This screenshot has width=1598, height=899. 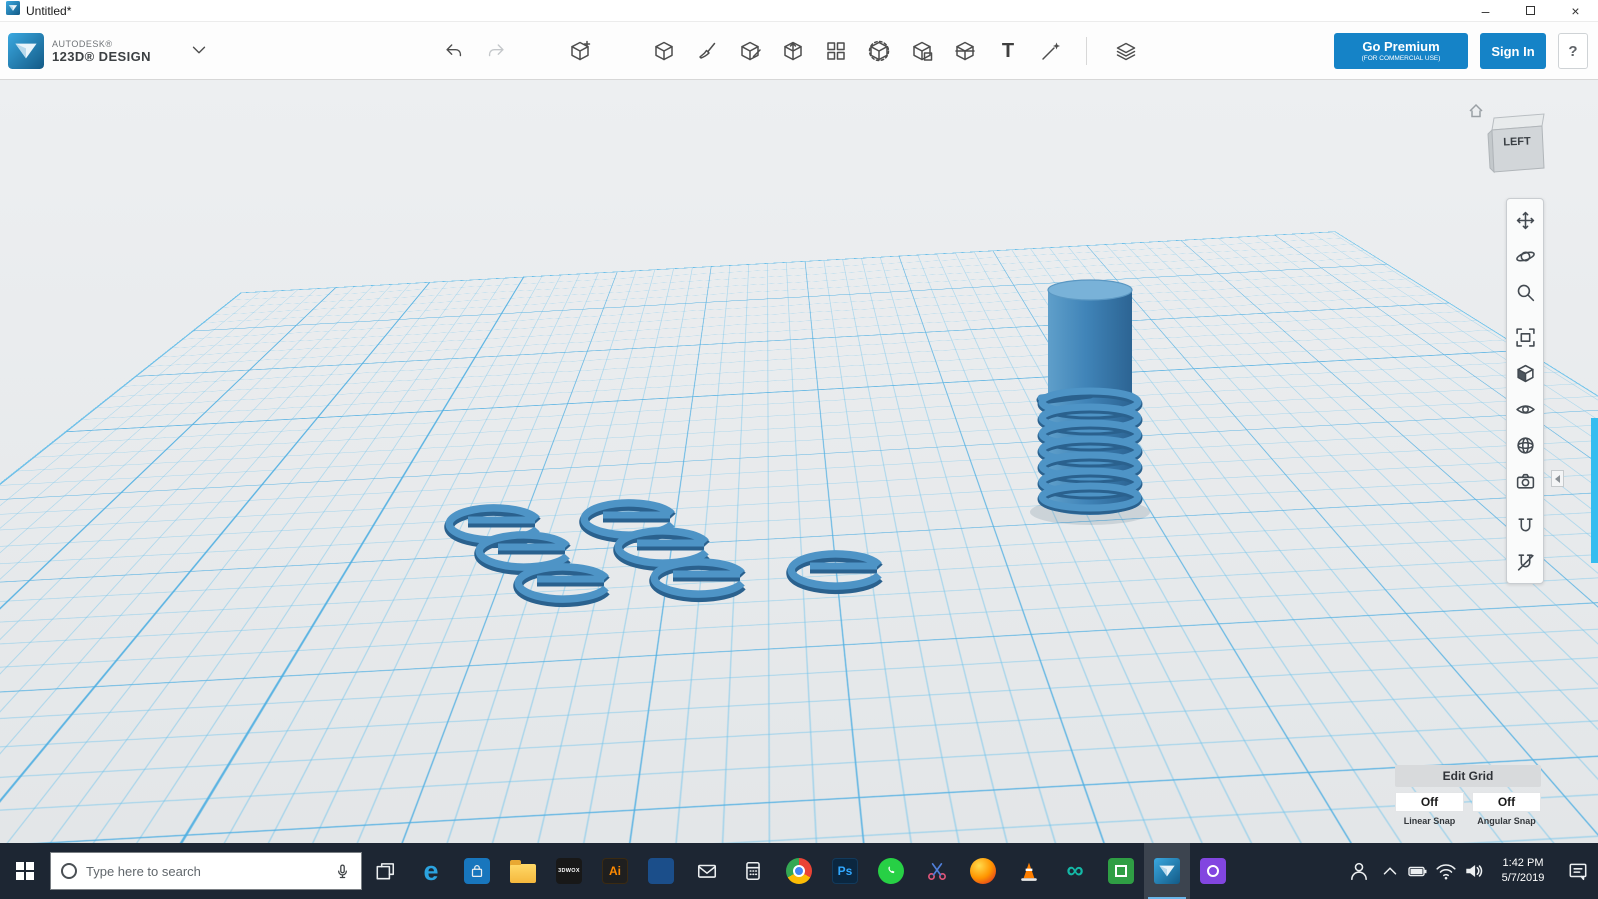 I want to click on home-icon, so click(x=1476, y=110).